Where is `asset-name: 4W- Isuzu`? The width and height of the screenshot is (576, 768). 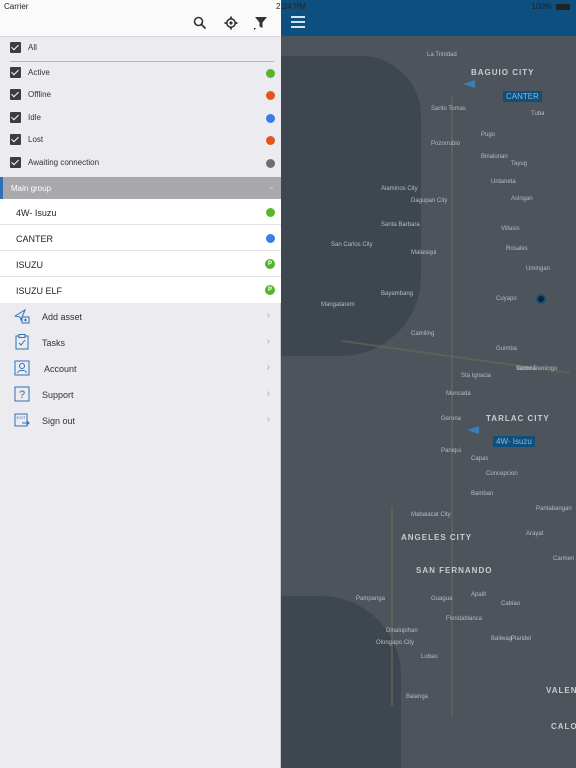 asset-name: 4W- Isuzu is located at coordinates (36, 213).